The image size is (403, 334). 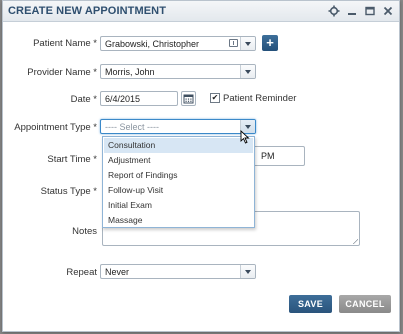 What do you see at coordinates (83, 99) in the screenshot?
I see `date-label: Date *` at bounding box center [83, 99].